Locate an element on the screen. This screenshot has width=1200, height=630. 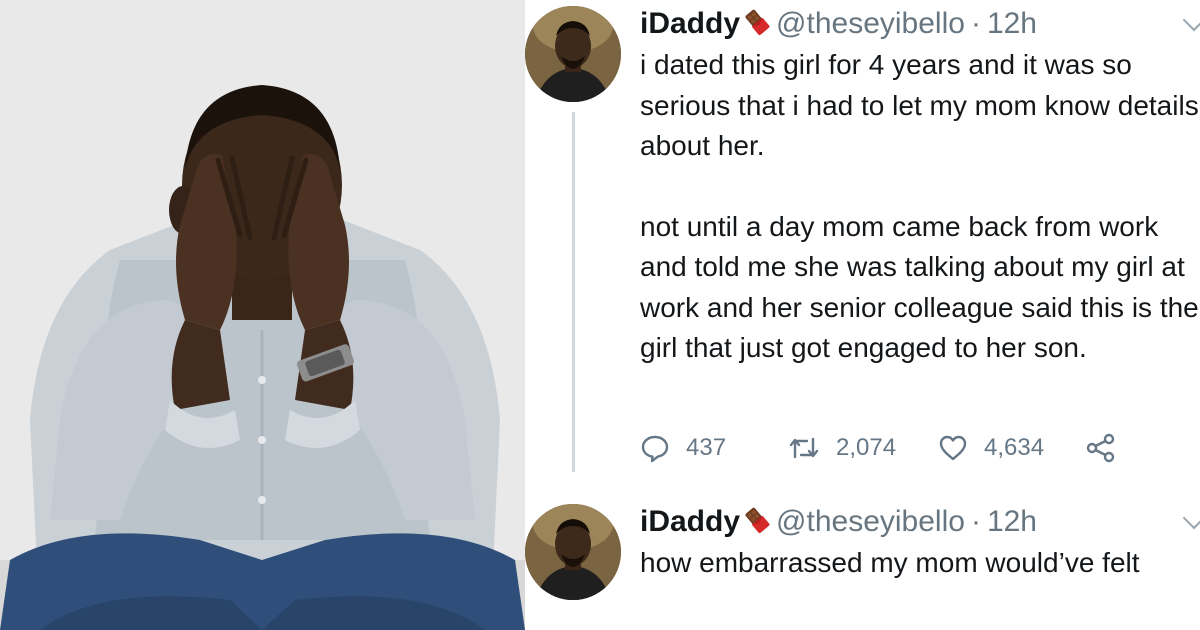
like-button: 4,634 is located at coordinates (991, 448).